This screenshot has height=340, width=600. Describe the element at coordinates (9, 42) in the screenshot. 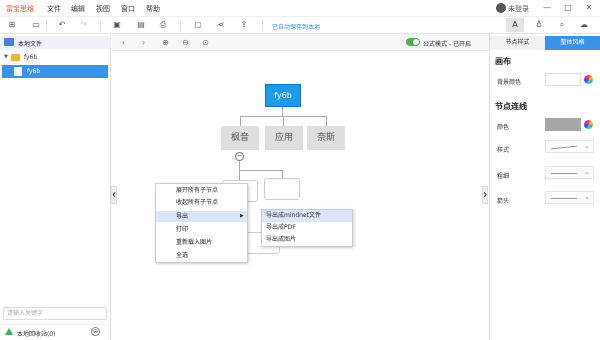

I see `local-files-icon` at that location.